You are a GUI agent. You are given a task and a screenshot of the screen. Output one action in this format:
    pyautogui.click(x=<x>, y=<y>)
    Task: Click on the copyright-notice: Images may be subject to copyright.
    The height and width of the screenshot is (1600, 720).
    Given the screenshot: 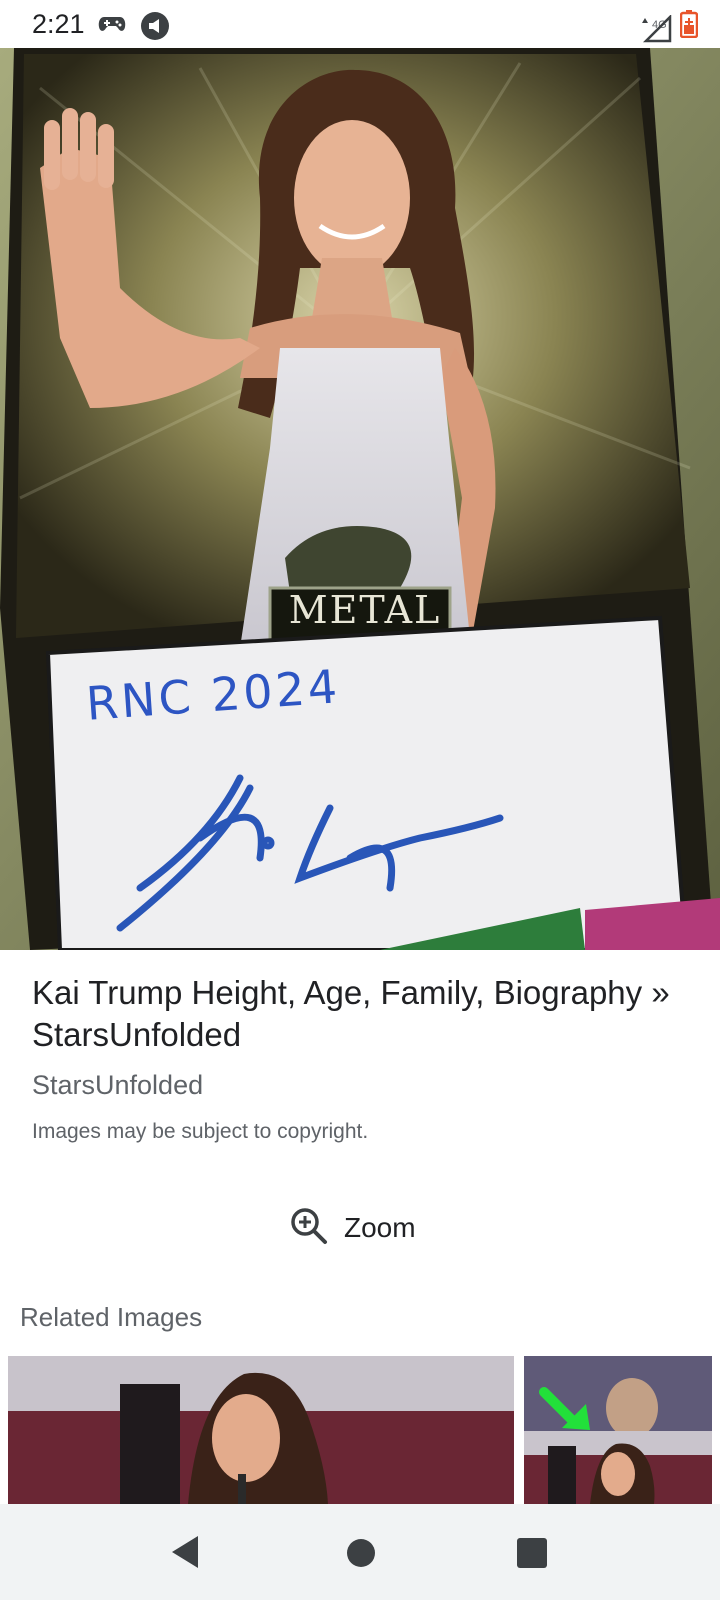 What is the action you would take?
    pyautogui.click(x=200, y=1131)
    